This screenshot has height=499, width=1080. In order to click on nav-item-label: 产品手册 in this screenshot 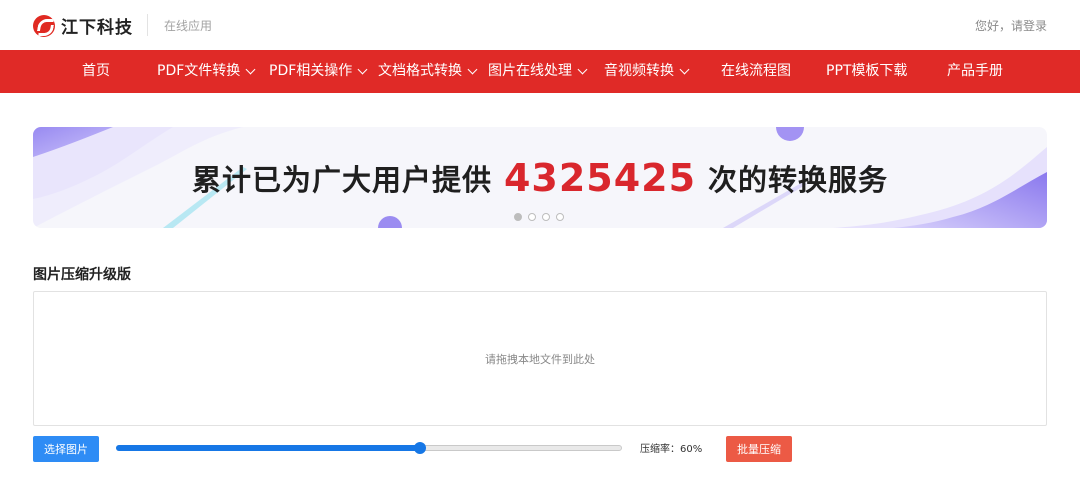, I will do `click(975, 71)`.